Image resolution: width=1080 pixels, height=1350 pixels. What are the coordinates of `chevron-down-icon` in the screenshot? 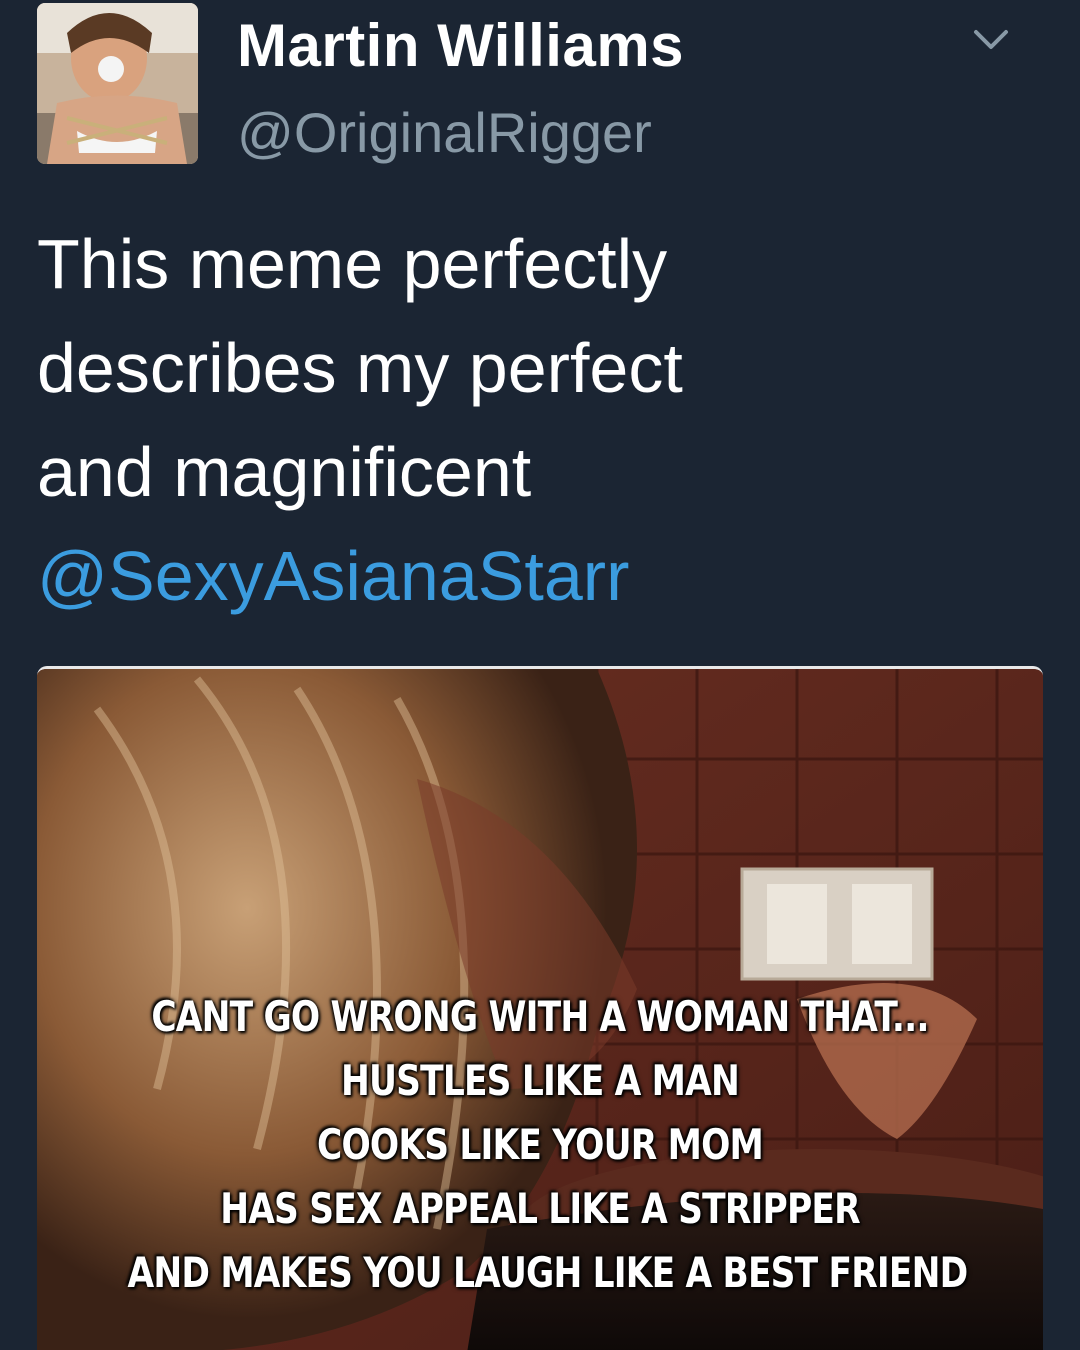 It's located at (991, 40).